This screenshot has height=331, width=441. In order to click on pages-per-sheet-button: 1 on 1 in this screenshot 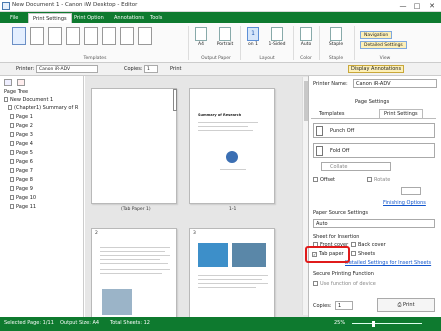, I will do `click(253, 37)`.